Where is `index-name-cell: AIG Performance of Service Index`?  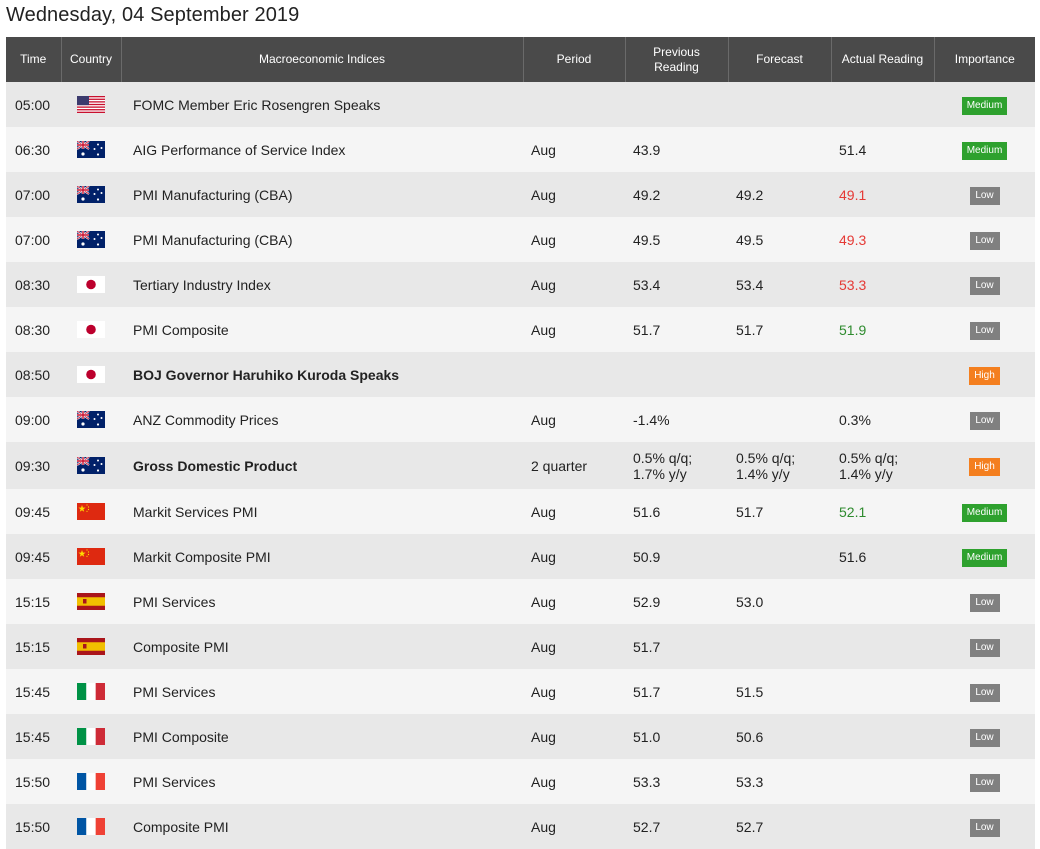
index-name-cell: AIG Performance of Service Index is located at coordinates (322, 149).